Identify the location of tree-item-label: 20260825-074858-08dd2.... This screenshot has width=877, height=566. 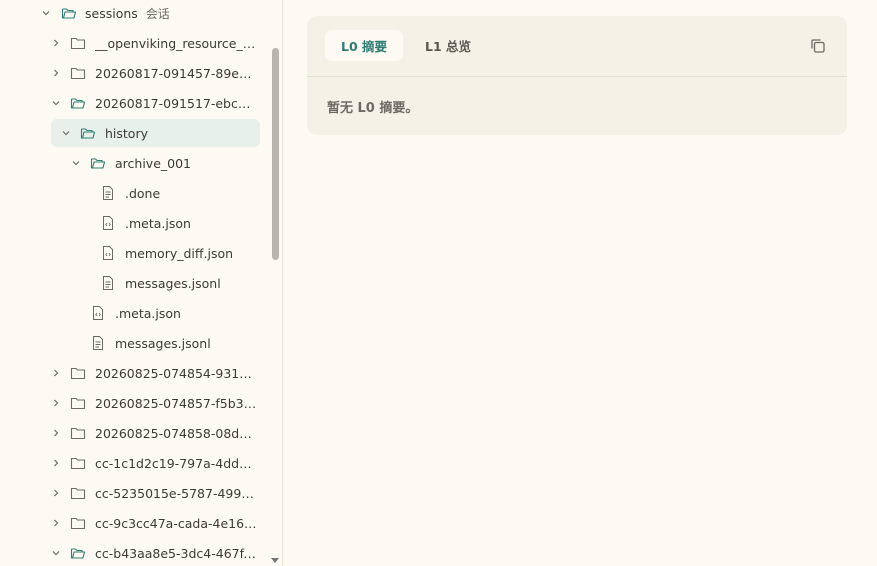
(176, 433).